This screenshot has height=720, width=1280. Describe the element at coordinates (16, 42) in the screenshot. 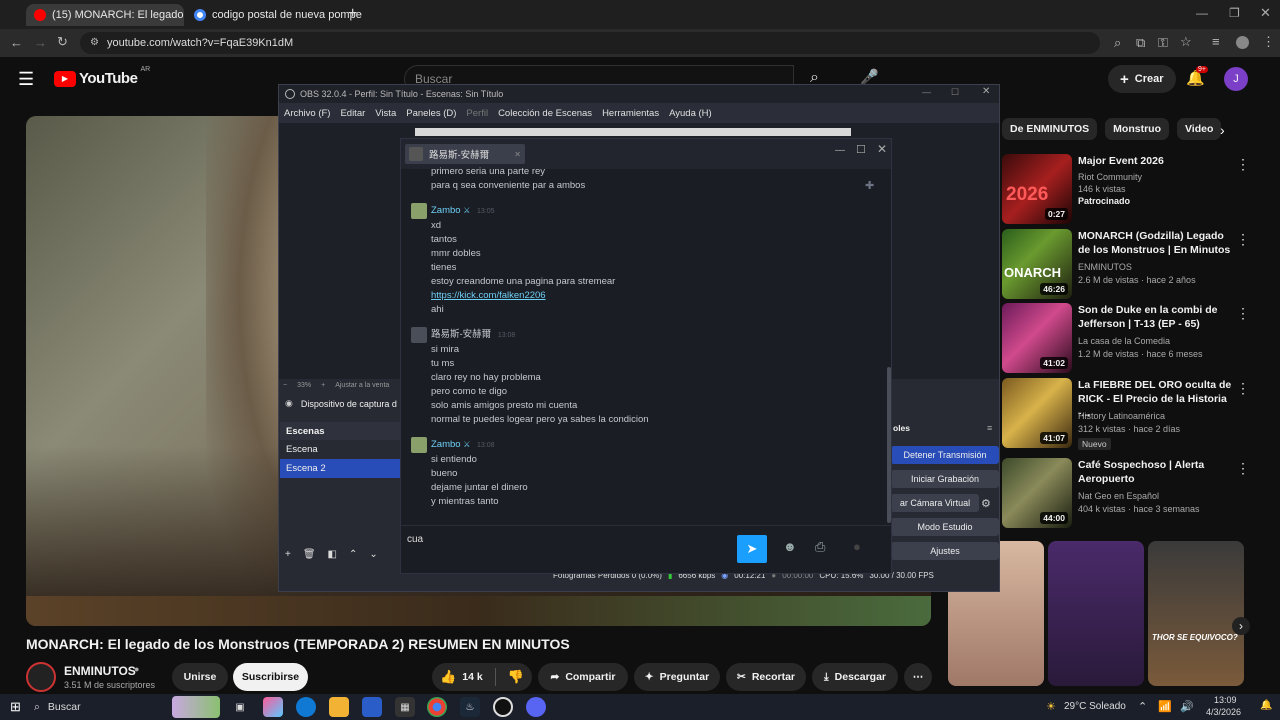

I see `back-icon: ←` at that location.